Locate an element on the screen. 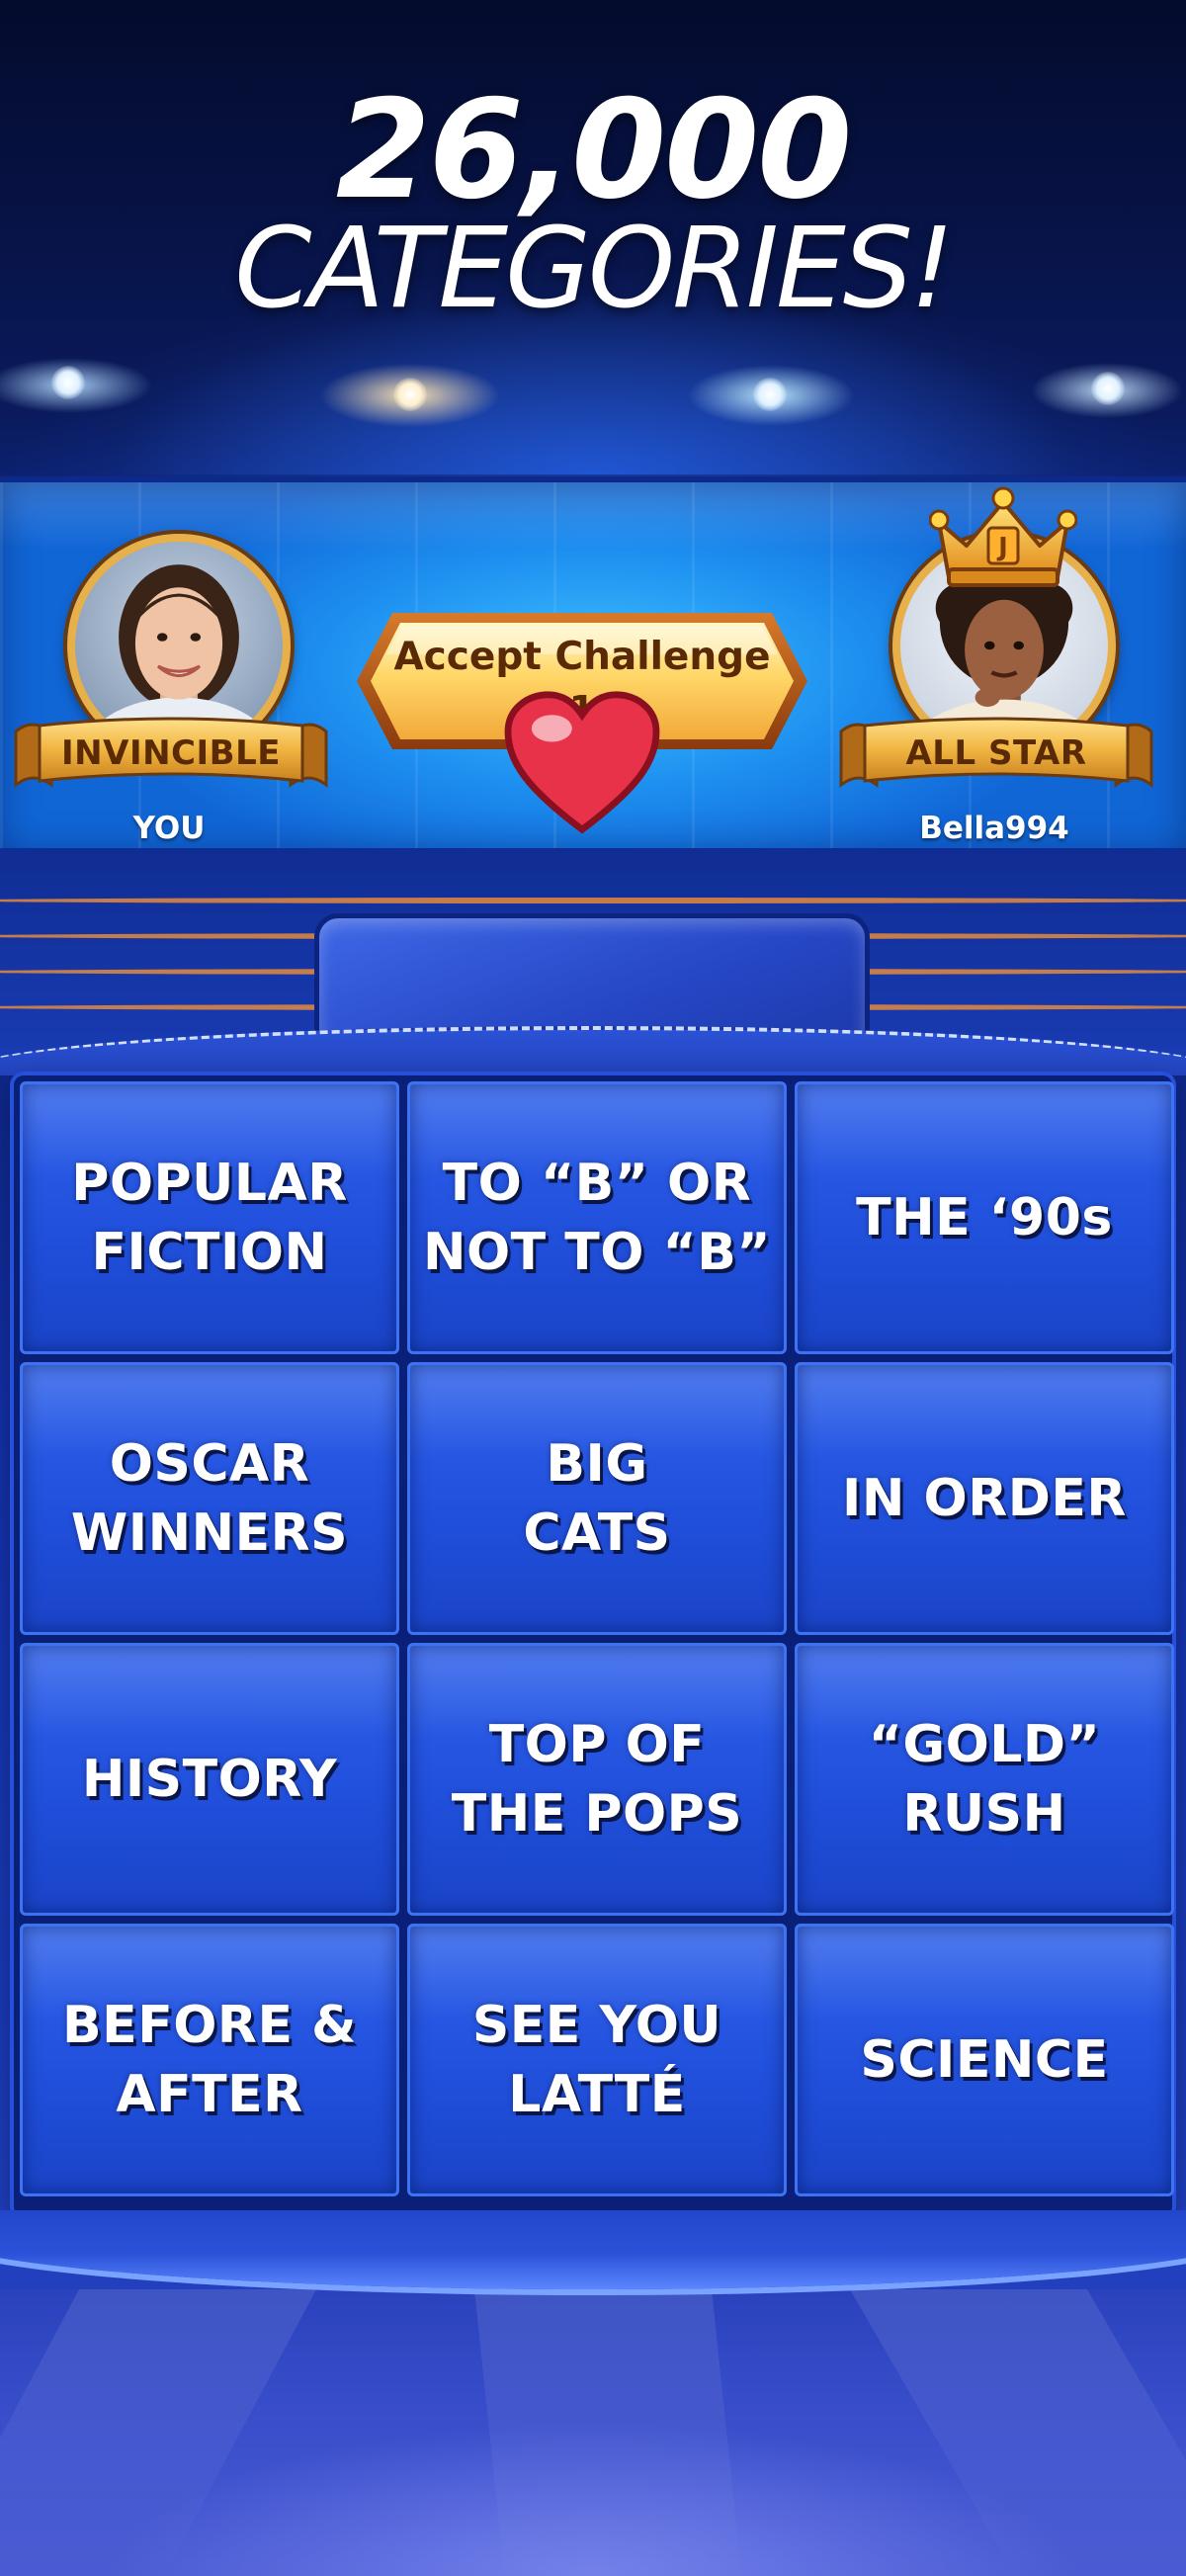  category-label: POPULAR FICTION is located at coordinates (209, 1218).